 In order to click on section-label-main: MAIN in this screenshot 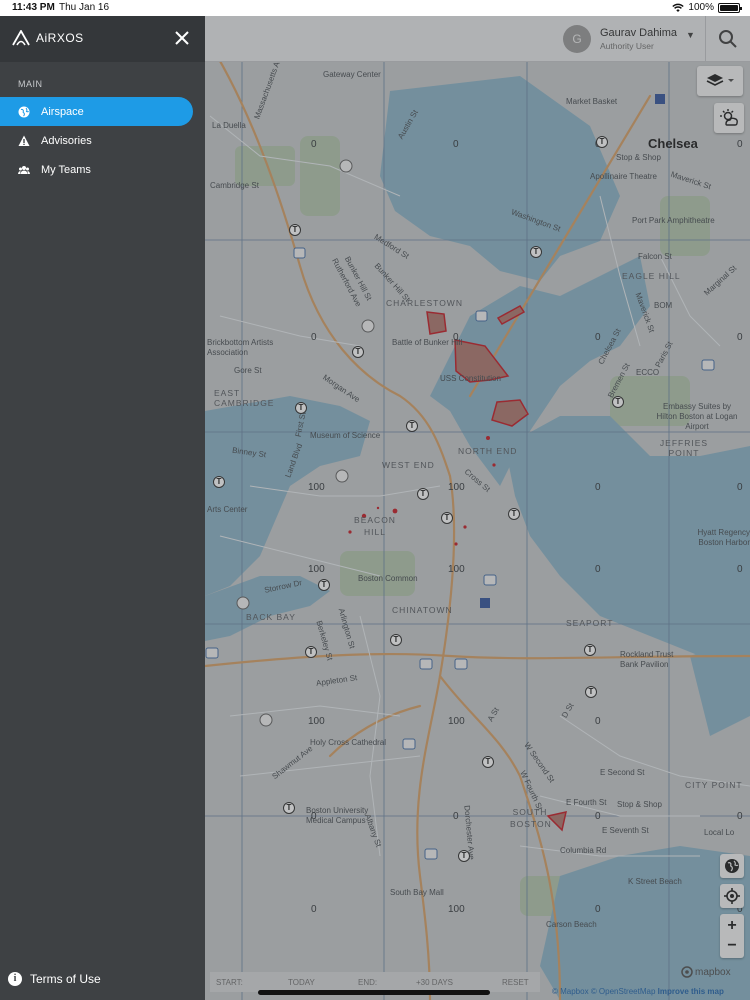, I will do `click(30, 84)`.